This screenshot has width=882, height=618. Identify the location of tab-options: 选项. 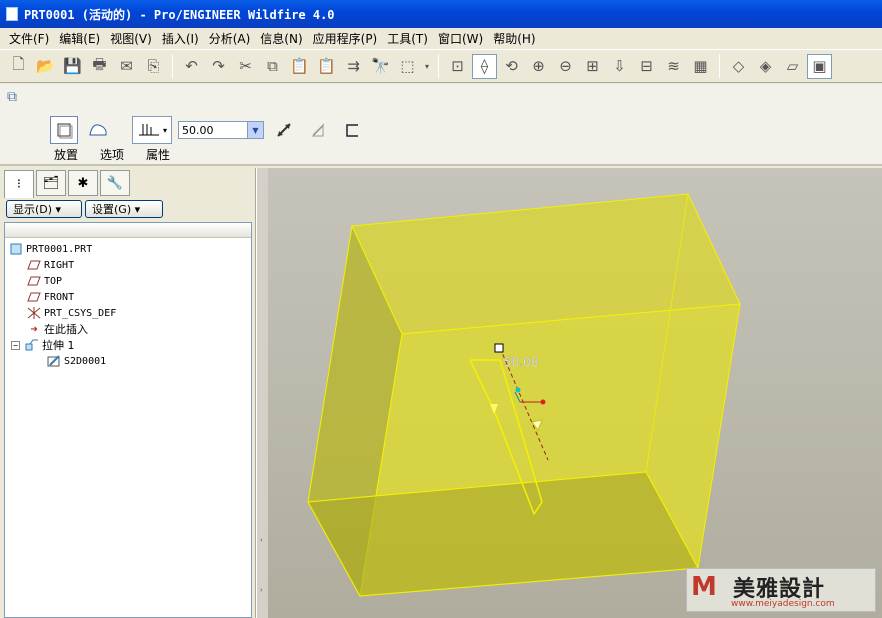
(112, 154).